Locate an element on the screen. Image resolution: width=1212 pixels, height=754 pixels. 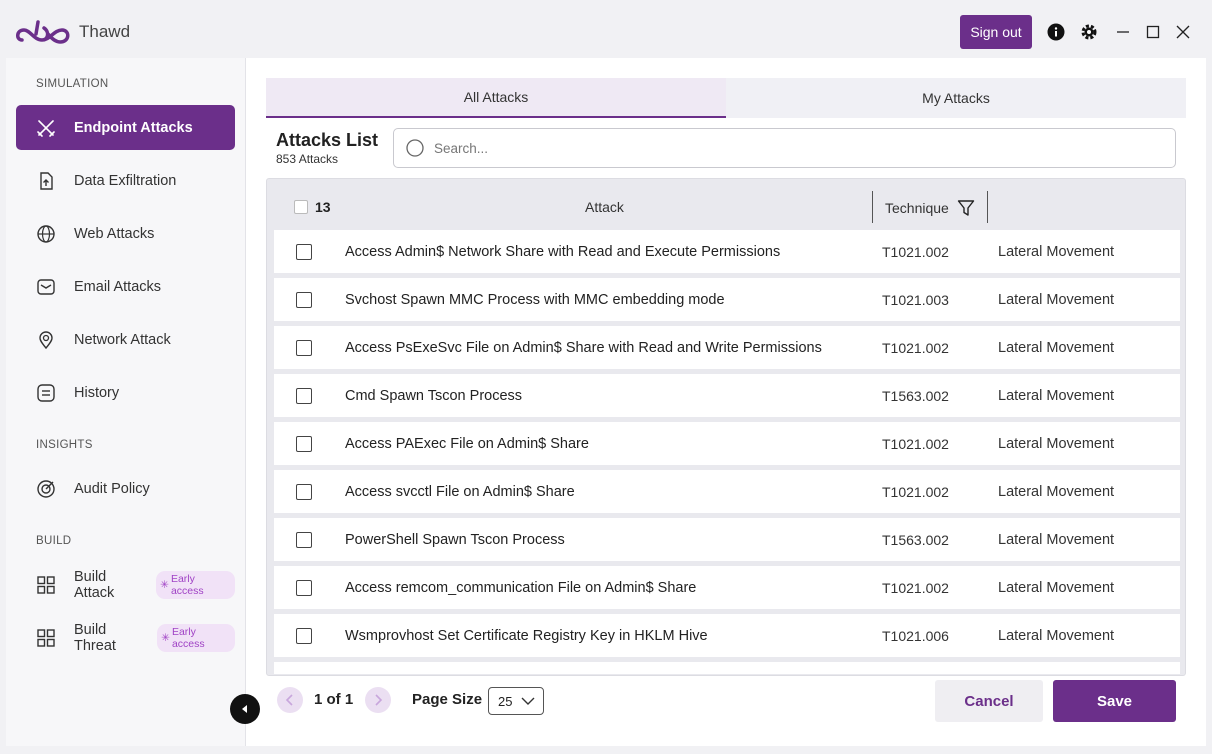
attack-name: Access svcctl File on Admin$ Share is located at coordinates (460, 491).